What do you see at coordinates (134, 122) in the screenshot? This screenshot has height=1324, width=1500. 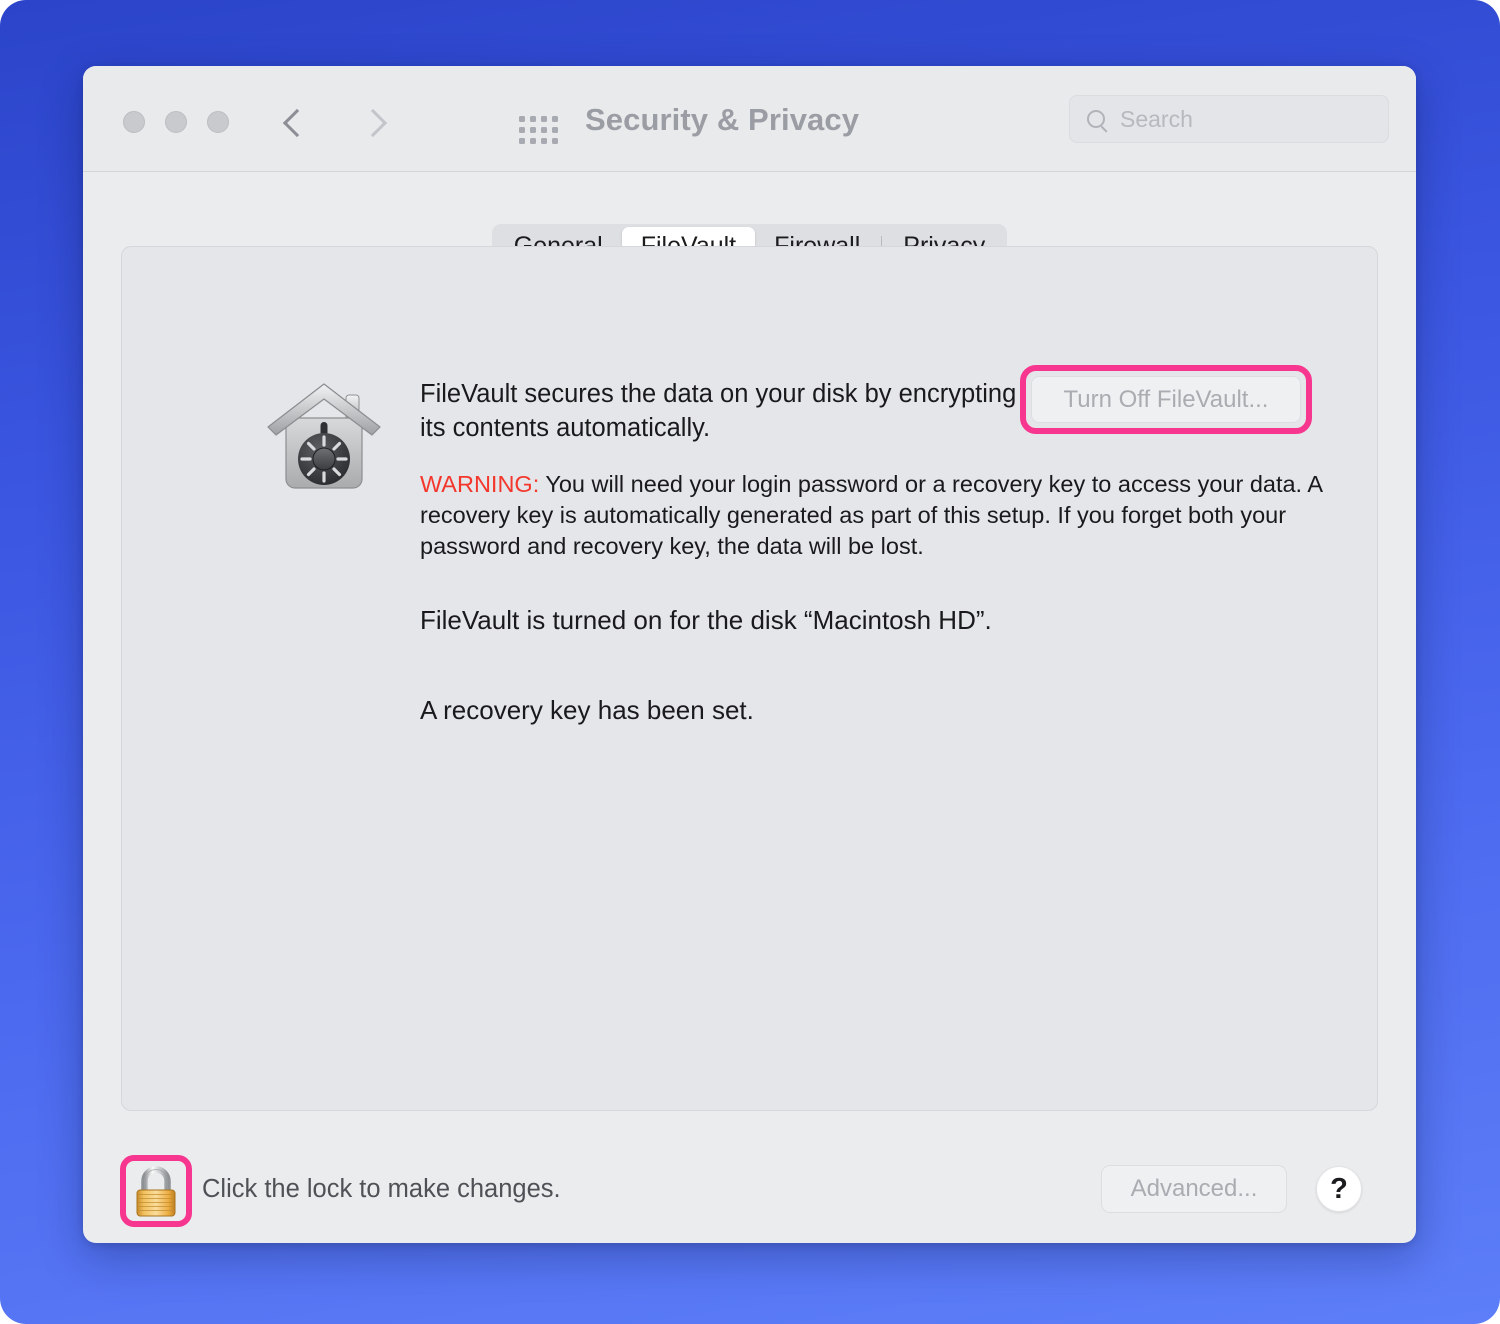 I see `close-button` at bounding box center [134, 122].